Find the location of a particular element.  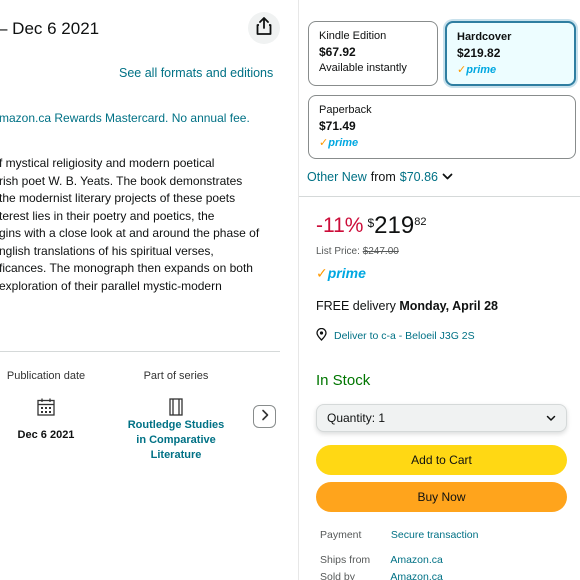

discount-percent: -11% is located at coordinates (340, 225).